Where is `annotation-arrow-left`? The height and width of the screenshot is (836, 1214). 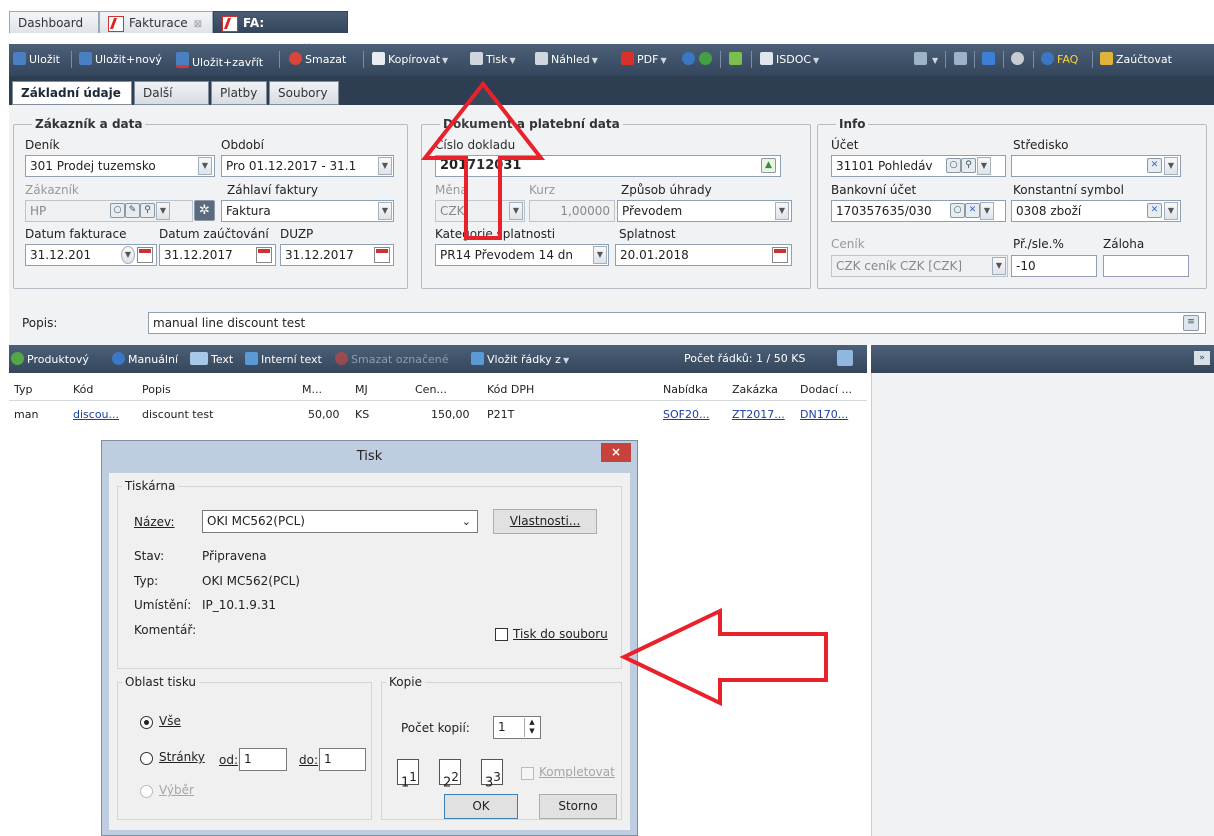
annotation-arrow-left is located at coordinates (723, 657).